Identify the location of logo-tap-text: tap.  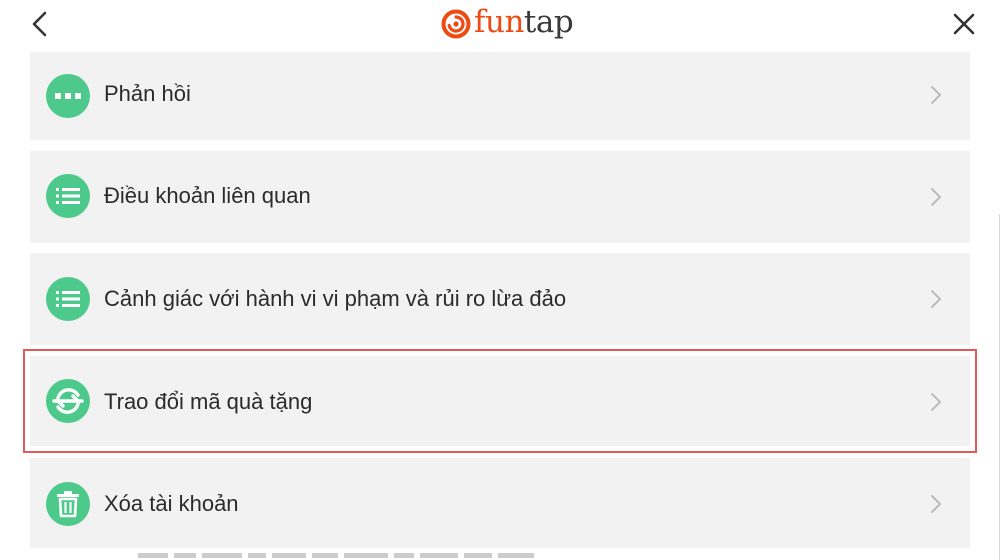
(548, 22).